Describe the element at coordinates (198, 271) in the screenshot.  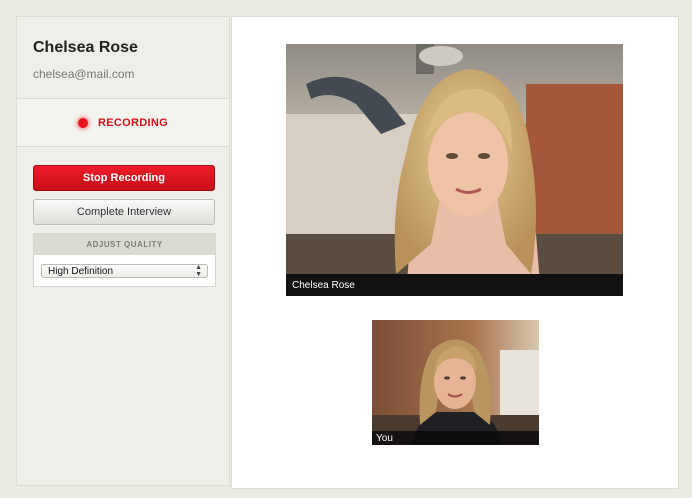
I see `select-arrows-icon: ▲ ▼` at that location.